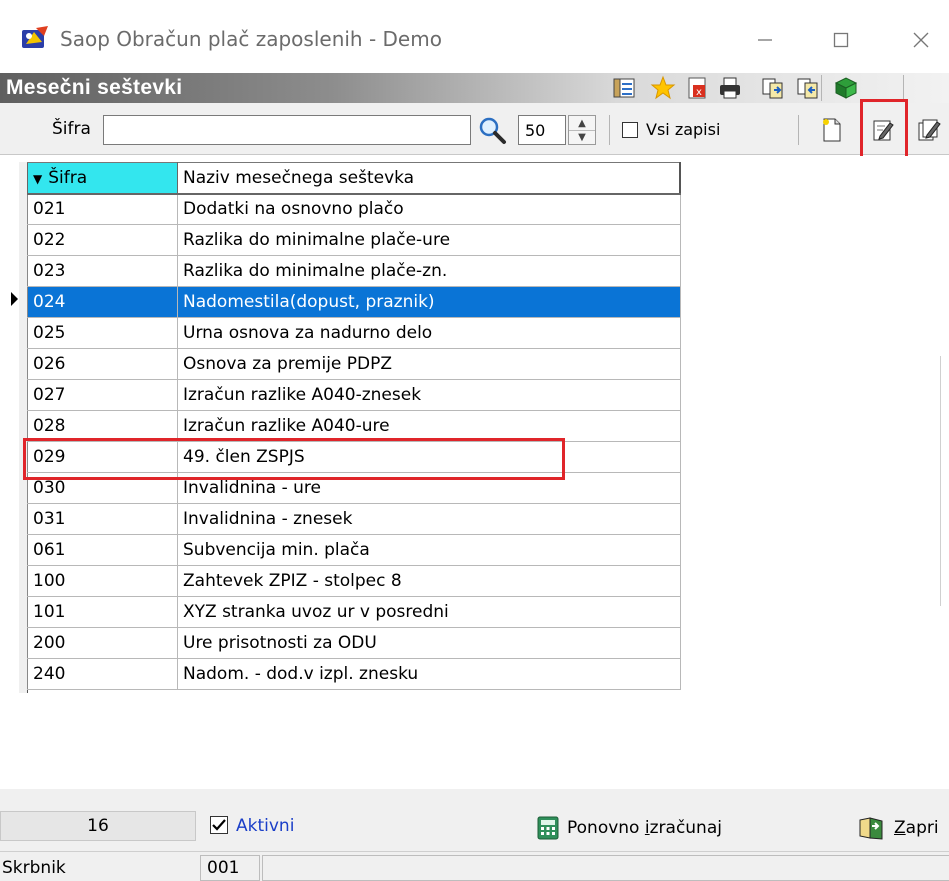 This screenshot has width=949, height=881. What do you see at coordinates (294, 459) in the screenshot?
I see `selected-row-highlight` at bounding box center [294, 459].